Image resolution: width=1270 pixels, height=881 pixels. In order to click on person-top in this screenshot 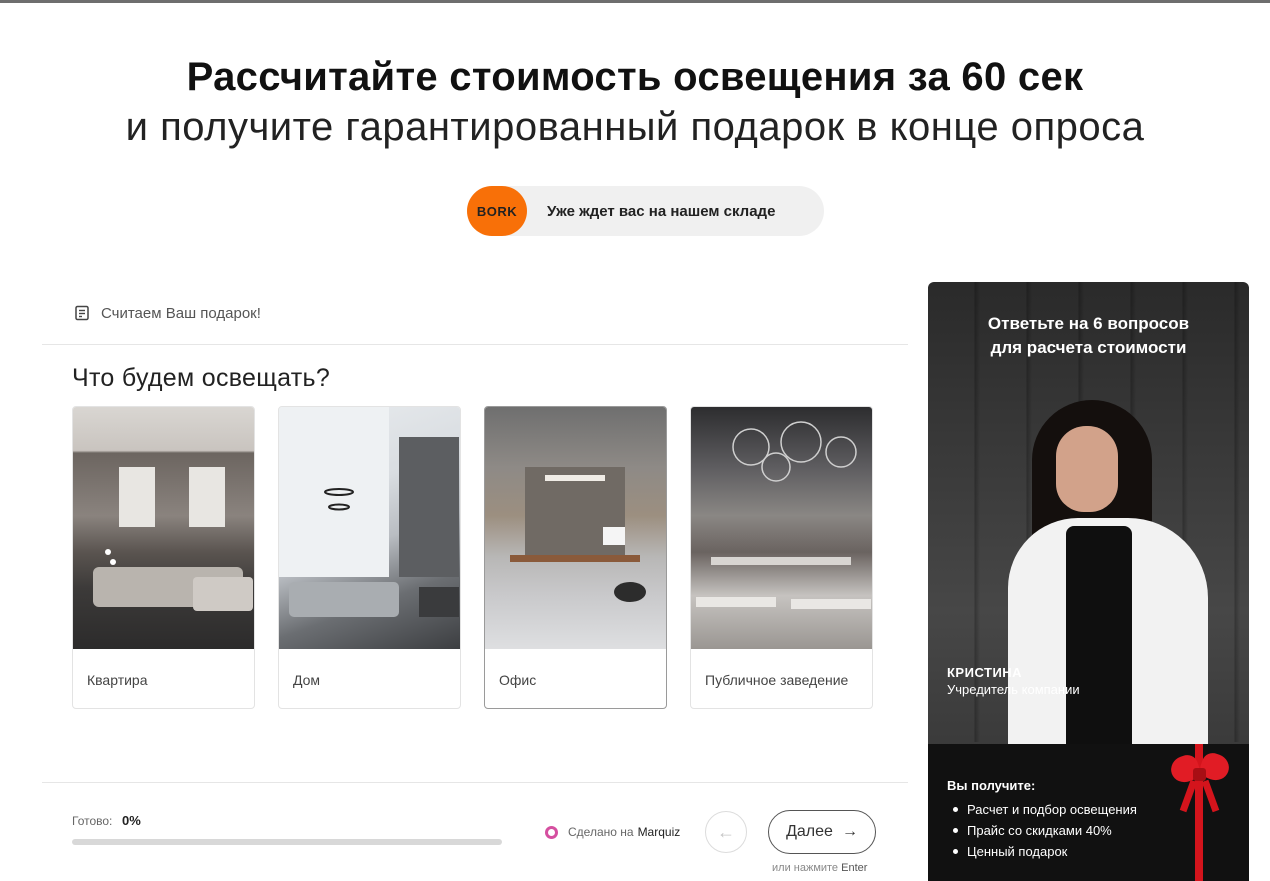, I will do `click(1099, 635)`.